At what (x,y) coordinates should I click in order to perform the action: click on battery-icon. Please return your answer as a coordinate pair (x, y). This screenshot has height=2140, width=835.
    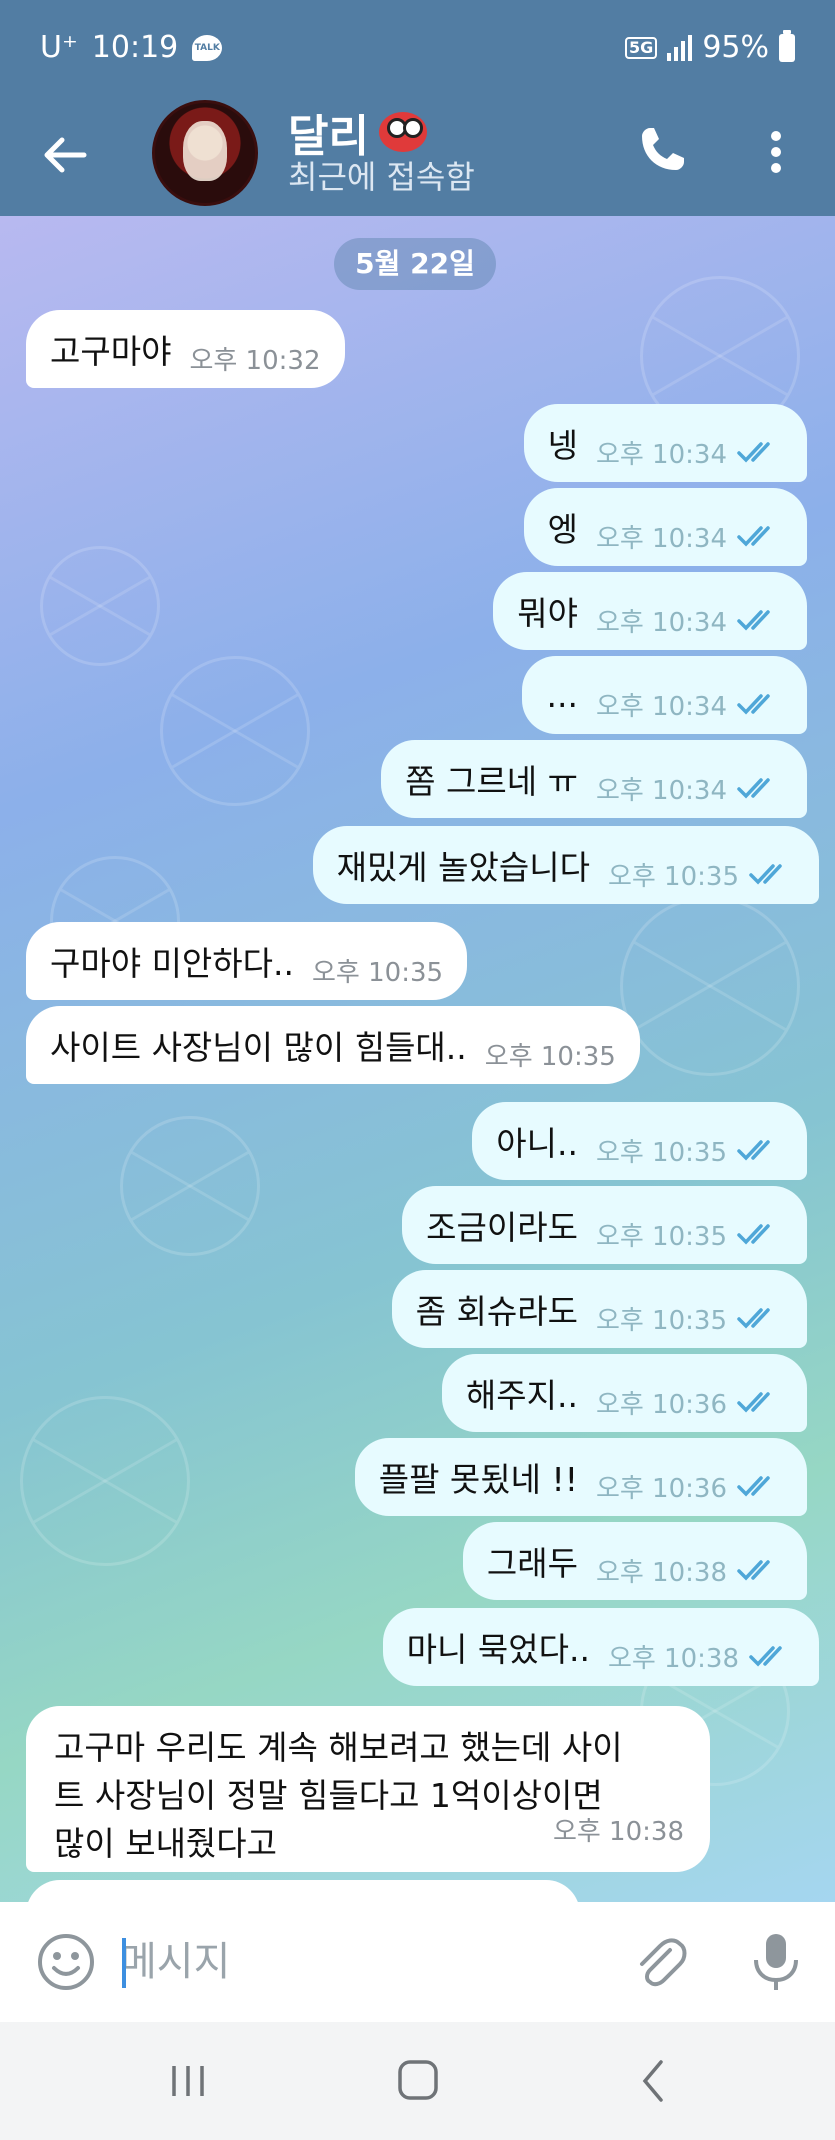
    Looking at the image, I should click on (787, 45).